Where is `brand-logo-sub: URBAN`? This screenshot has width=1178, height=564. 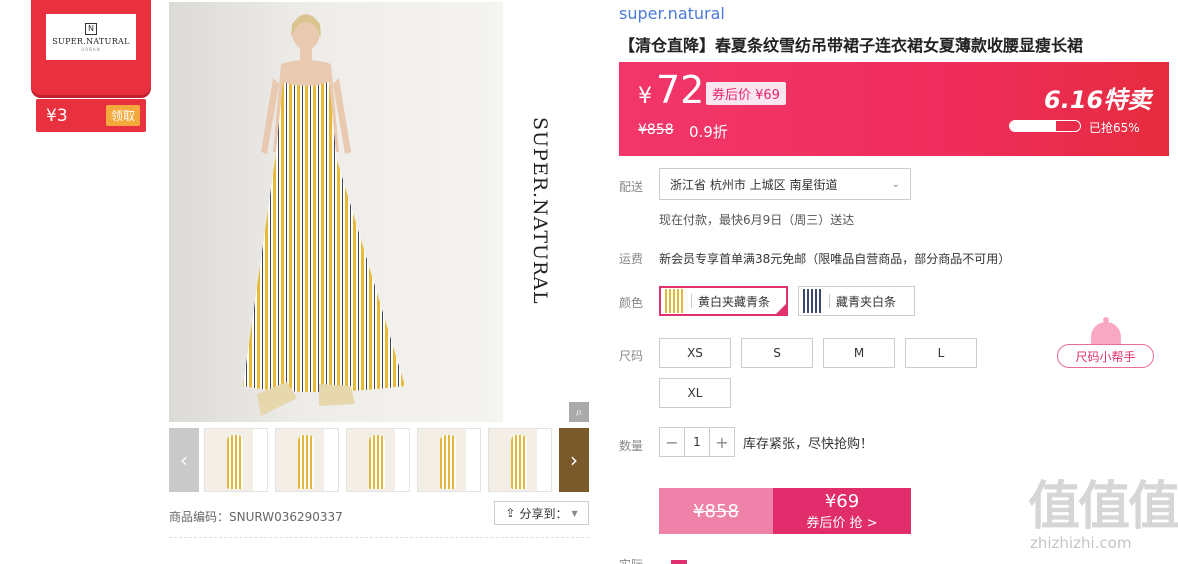
brand-logo-sub: URBAN is located at coordinates (91, 49).